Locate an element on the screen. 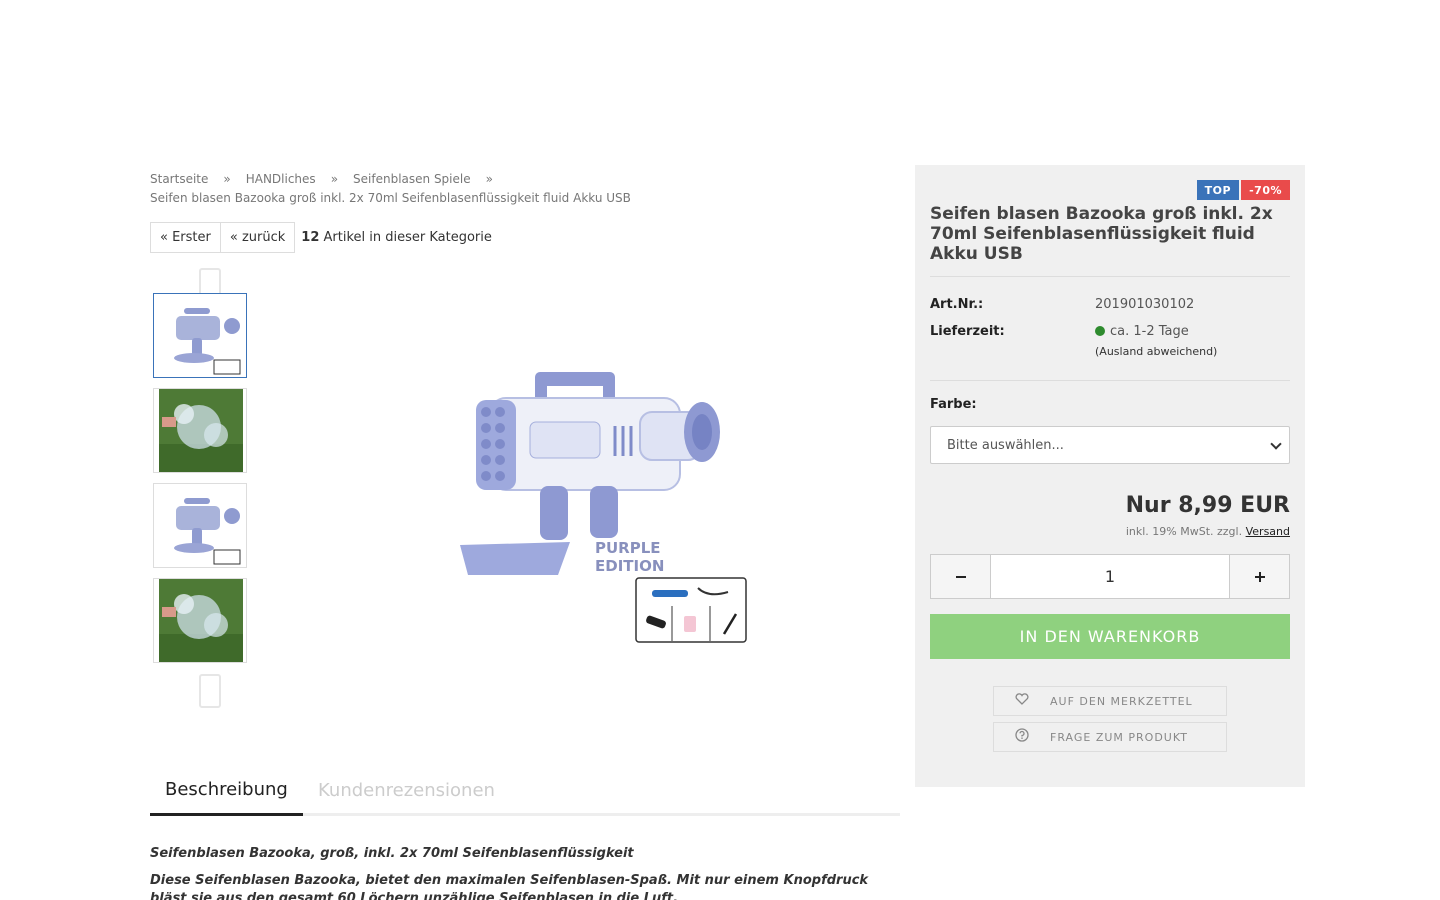 Image resolution: width=1440 pixels, height=900 pixels. minus-button is located at coordinates (960, 576).